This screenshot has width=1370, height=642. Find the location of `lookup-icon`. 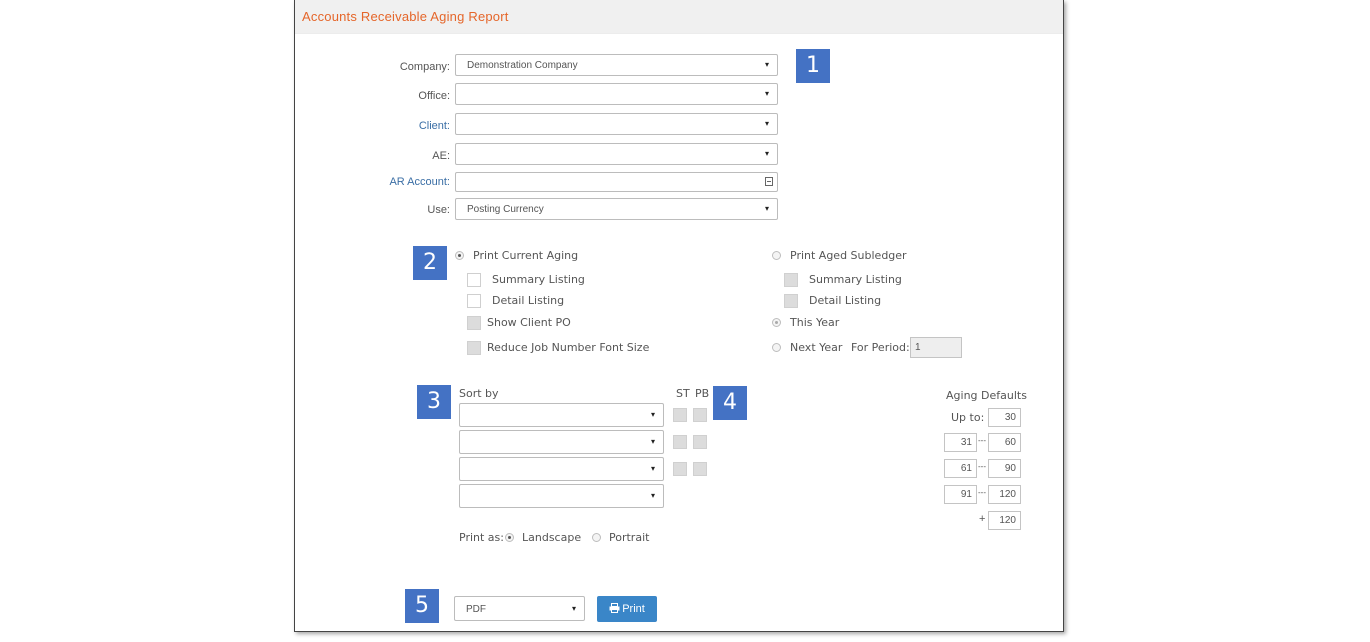

lookup-icon is located at coordinates (769, 181).